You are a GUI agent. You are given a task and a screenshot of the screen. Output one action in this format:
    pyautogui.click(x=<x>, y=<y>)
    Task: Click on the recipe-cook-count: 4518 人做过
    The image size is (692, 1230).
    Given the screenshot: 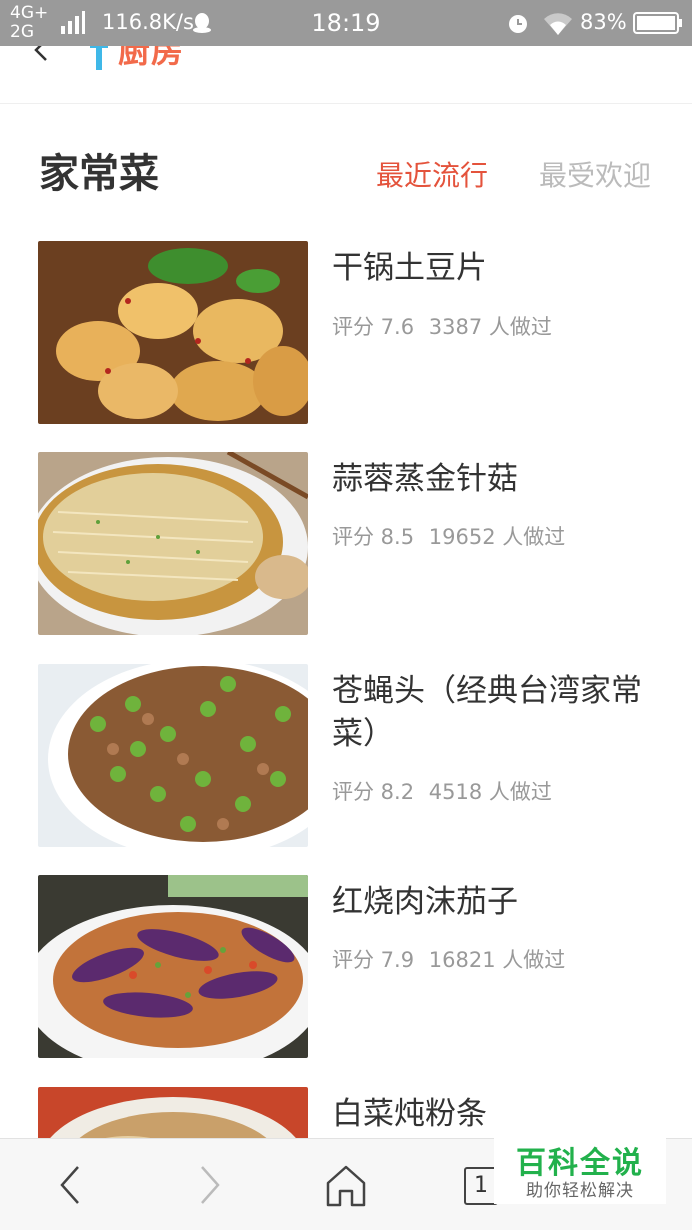 What is the action you would take?
    pyautogui.click(x=490, y=792)
    